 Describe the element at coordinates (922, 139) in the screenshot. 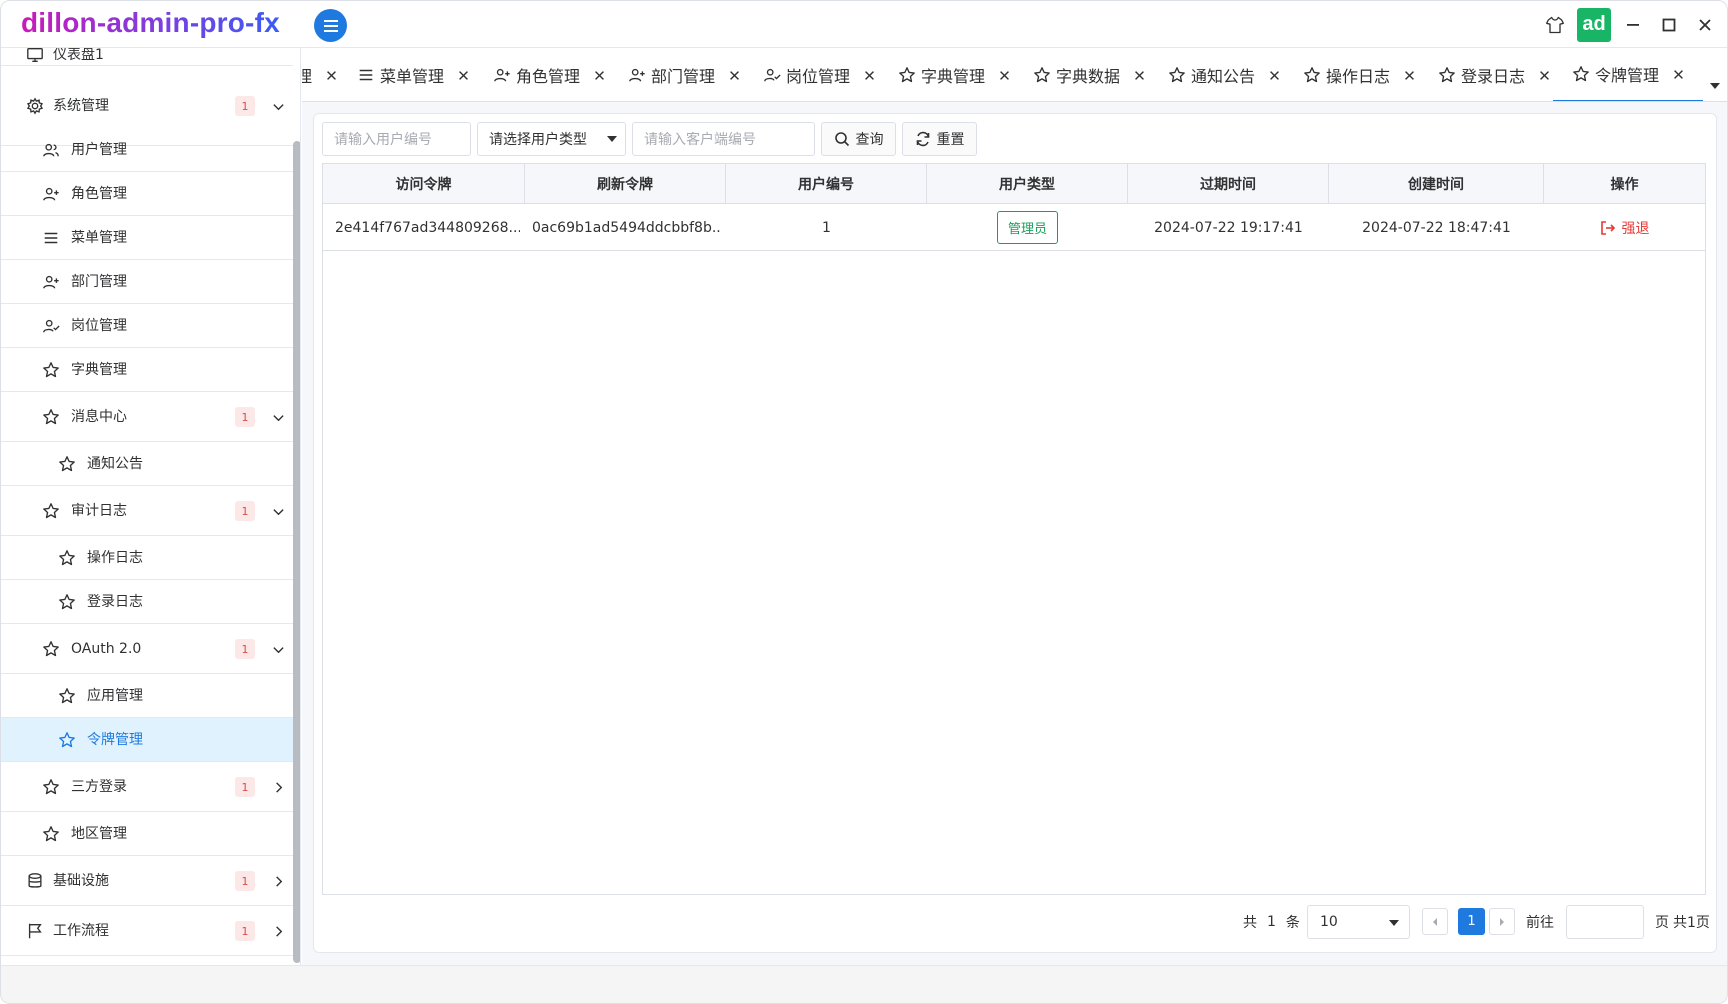

I see `refresh-icon` at that location.